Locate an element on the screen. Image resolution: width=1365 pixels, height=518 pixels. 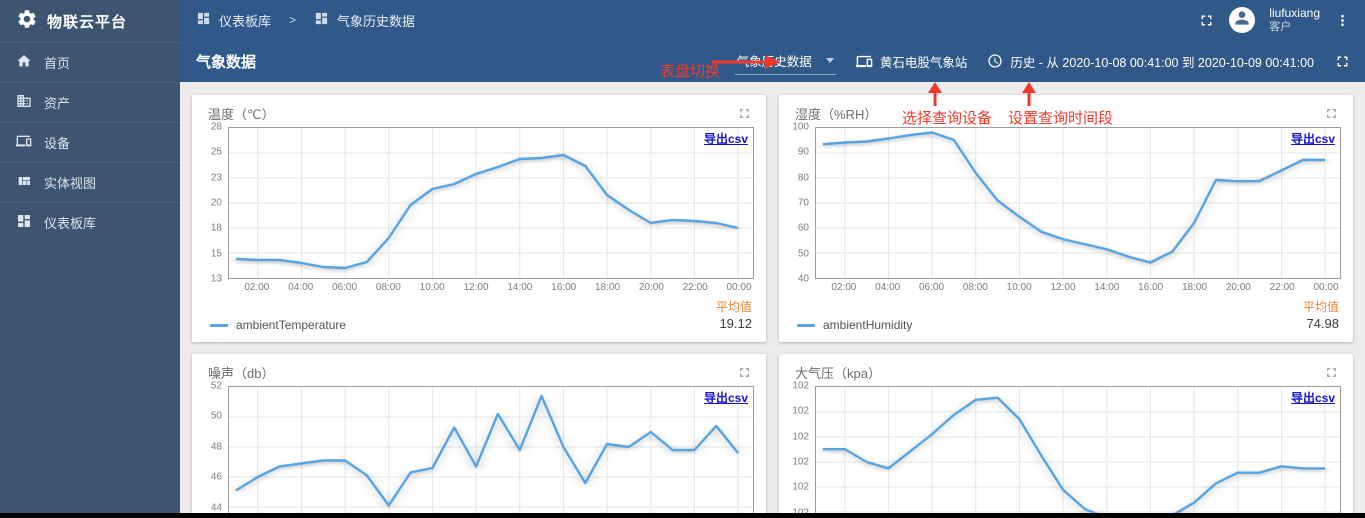
y-tick-label: 70 is located at coordinates (803, 203).